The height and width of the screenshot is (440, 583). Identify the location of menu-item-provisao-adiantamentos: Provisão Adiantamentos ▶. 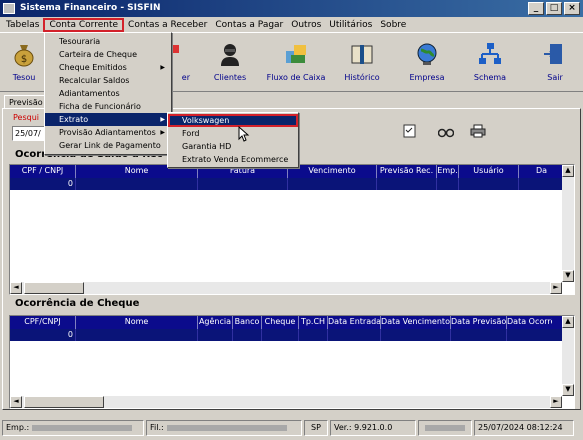
(108, 132).